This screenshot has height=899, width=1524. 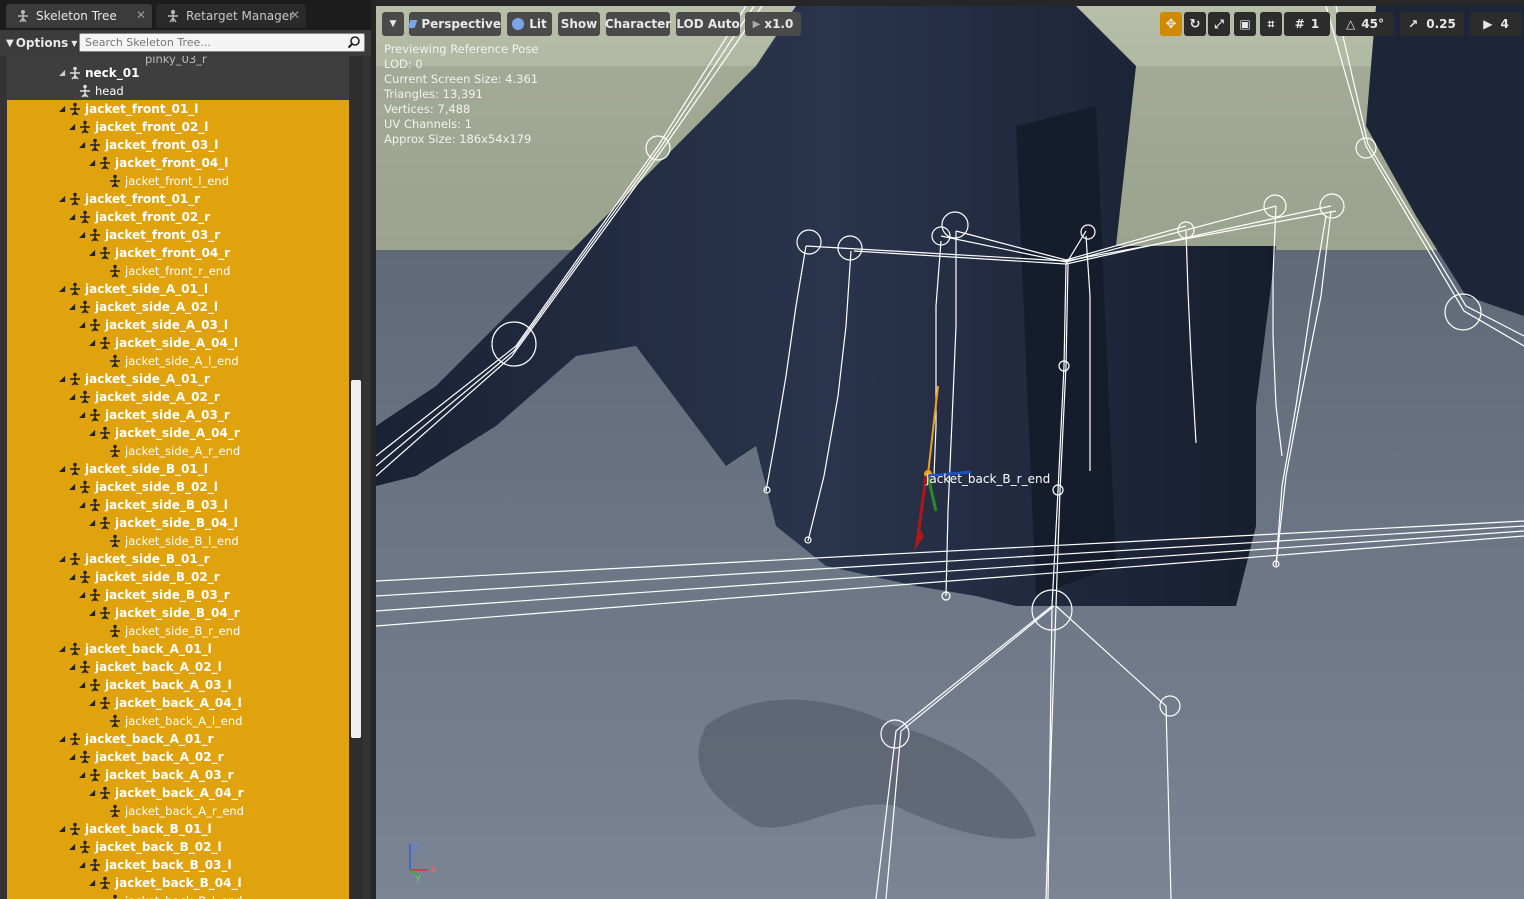 I want to click on character-button: Character, so click(x=638, y=24).